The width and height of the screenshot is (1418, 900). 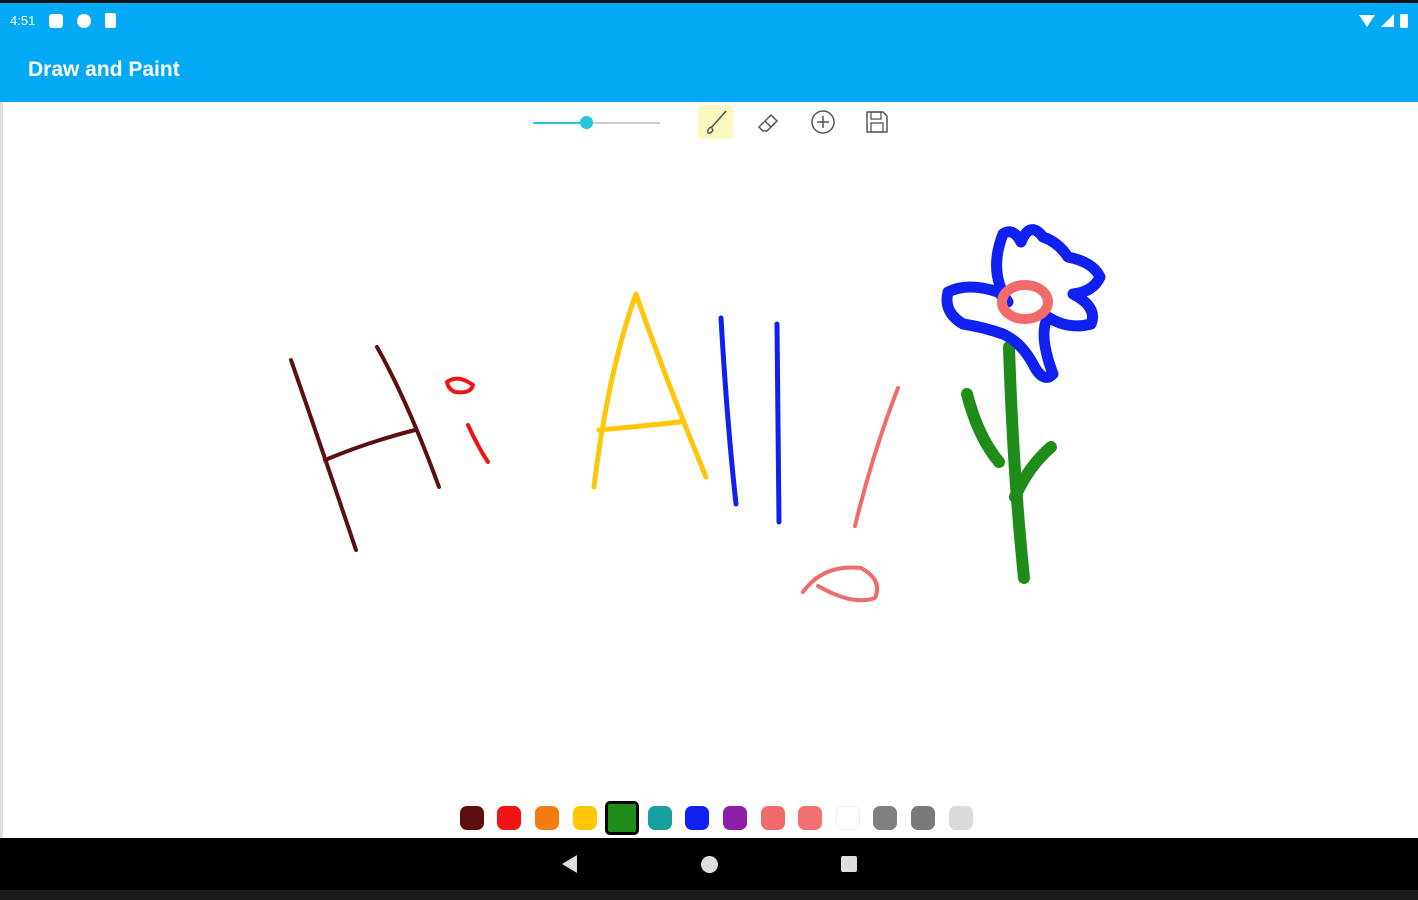 I want to click on home-icon, so click(x=709, y=864).